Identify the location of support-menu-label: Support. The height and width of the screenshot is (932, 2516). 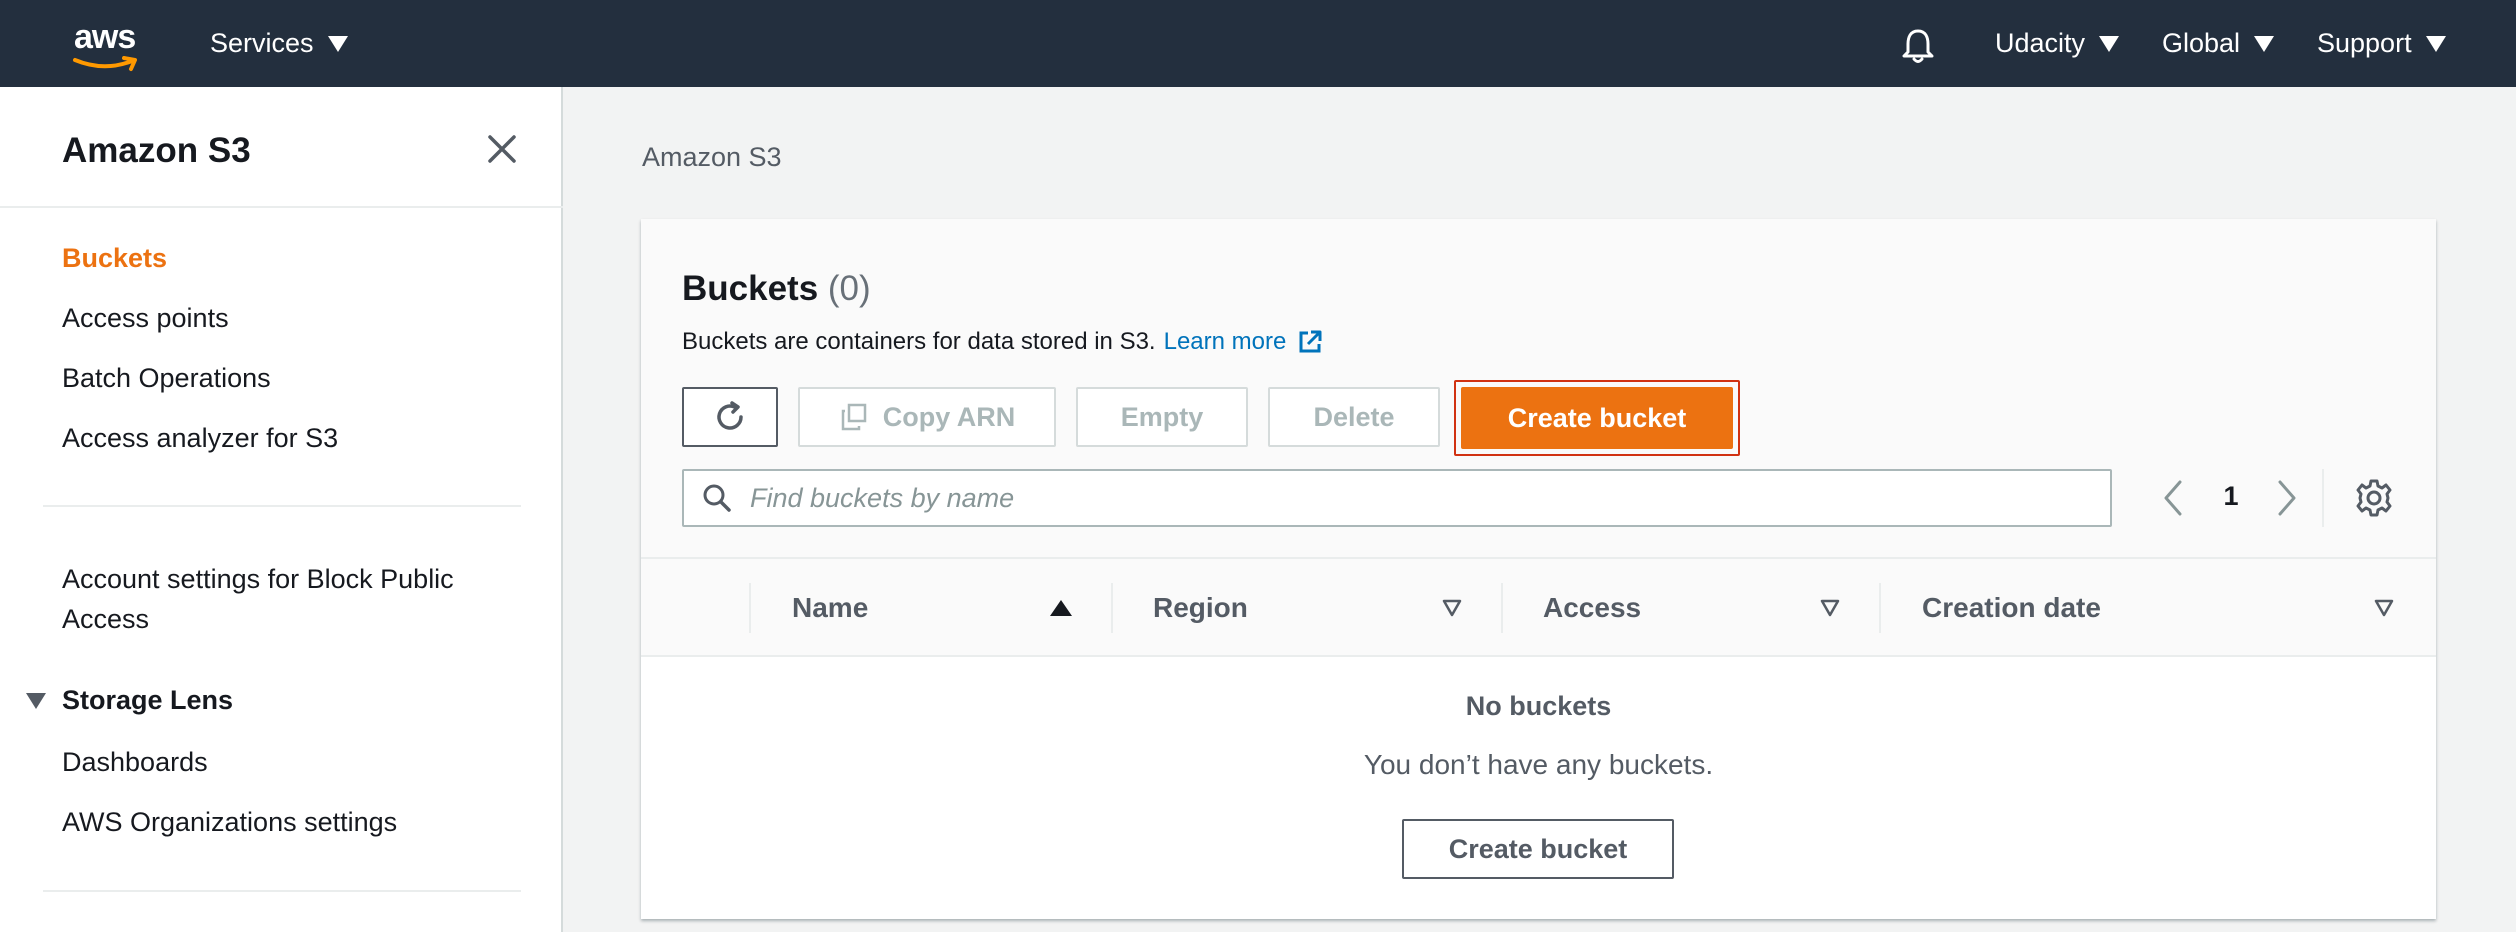
(2364, 43).